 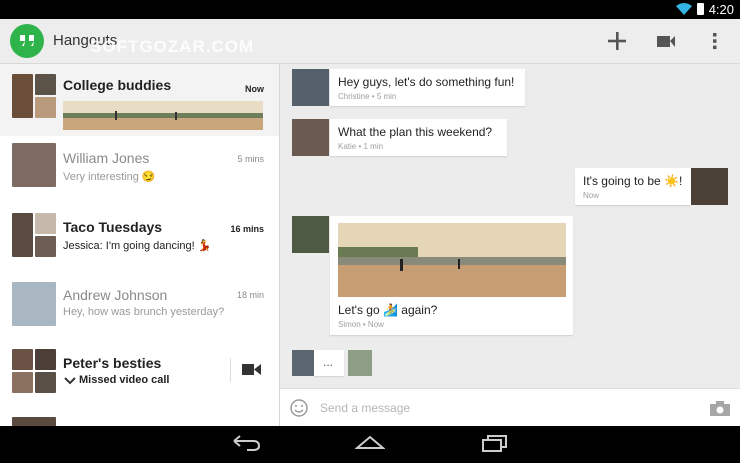 I want to click on typing-avatar, so click(x=304, y=363).